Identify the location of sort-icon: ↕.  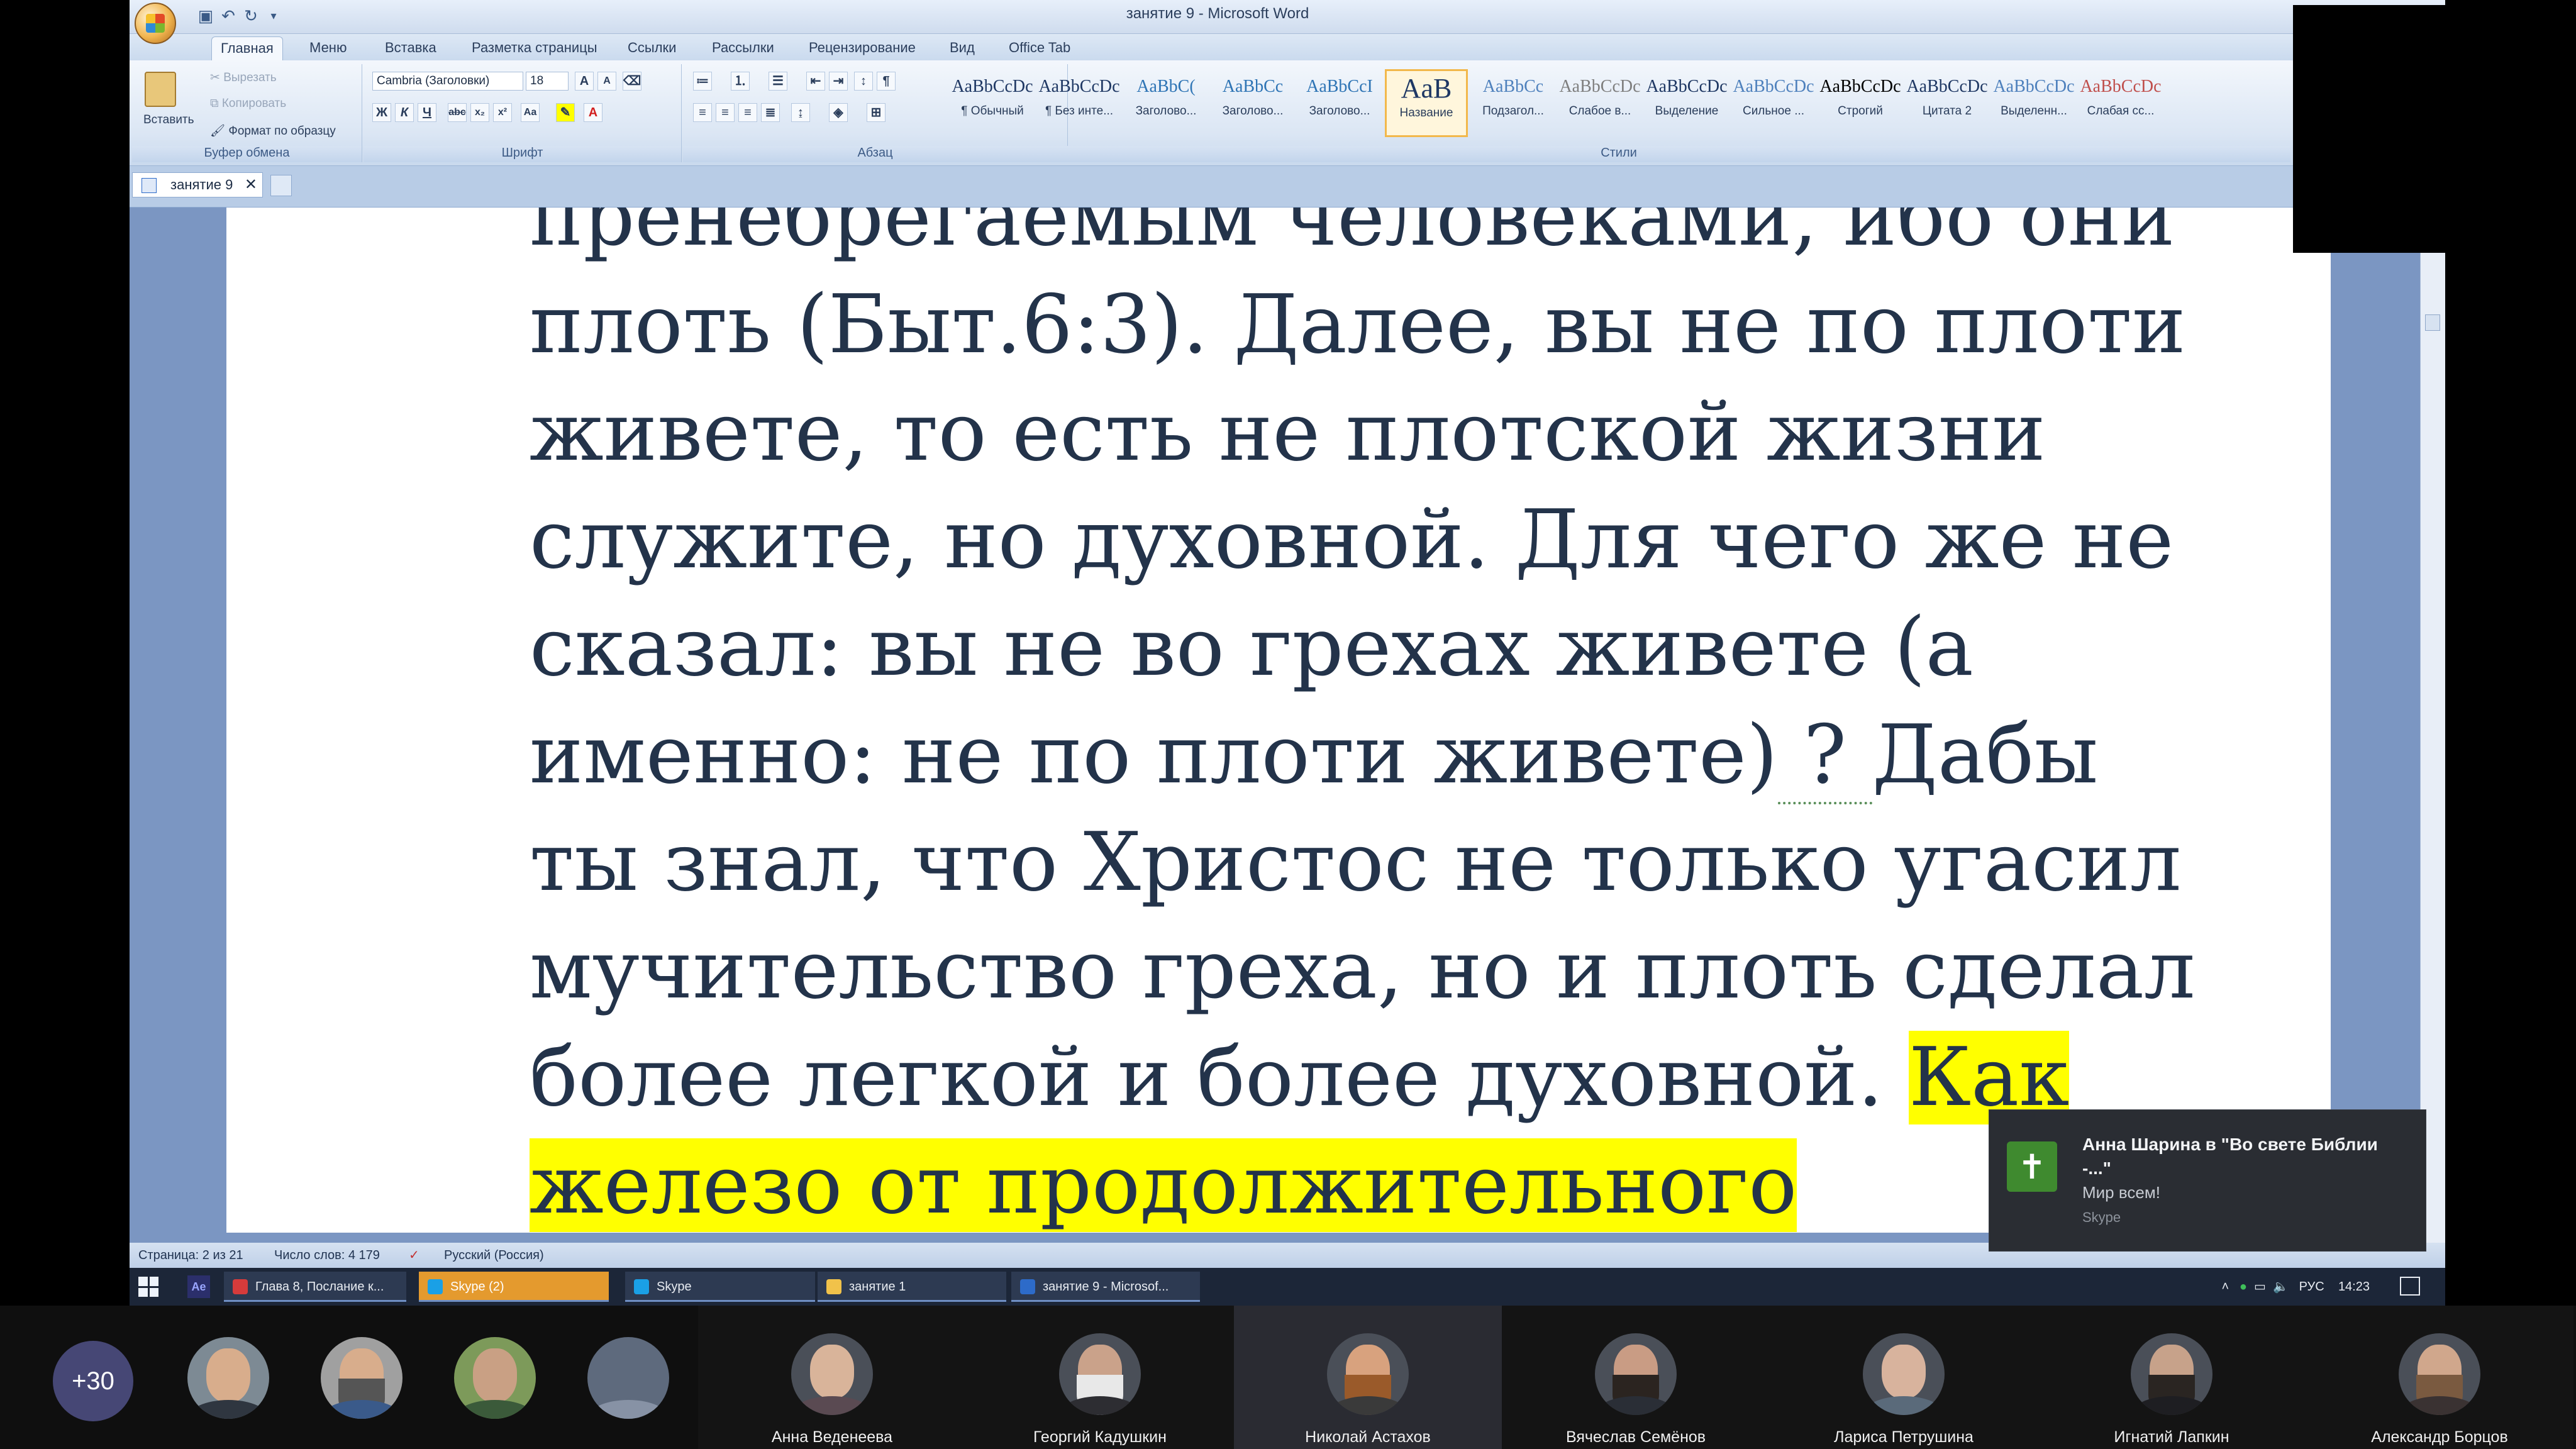
(863, 81).